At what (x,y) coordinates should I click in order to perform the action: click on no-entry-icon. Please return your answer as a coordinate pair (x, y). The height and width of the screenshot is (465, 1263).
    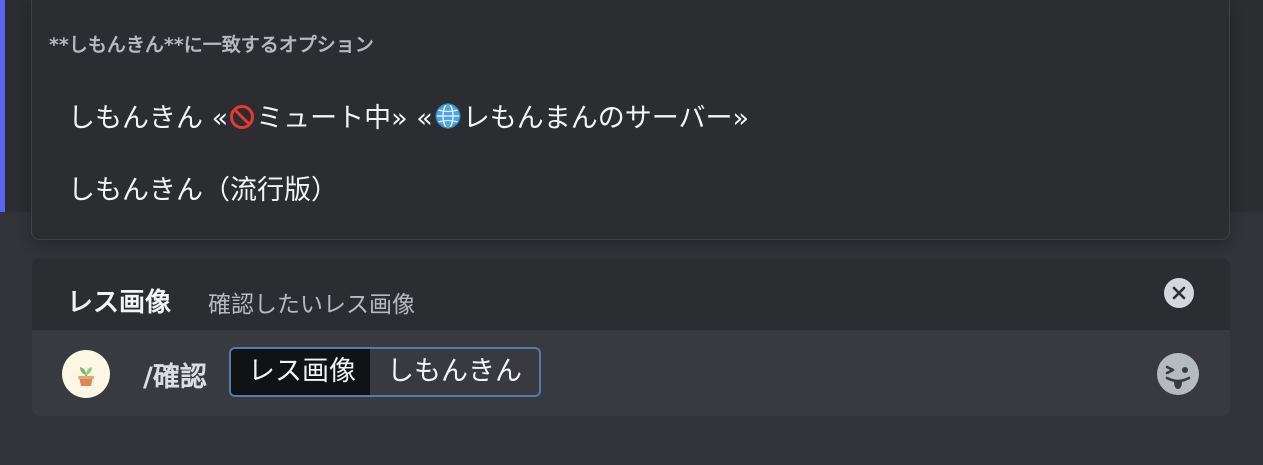
    Looking at the image, I should click on (242, 120).